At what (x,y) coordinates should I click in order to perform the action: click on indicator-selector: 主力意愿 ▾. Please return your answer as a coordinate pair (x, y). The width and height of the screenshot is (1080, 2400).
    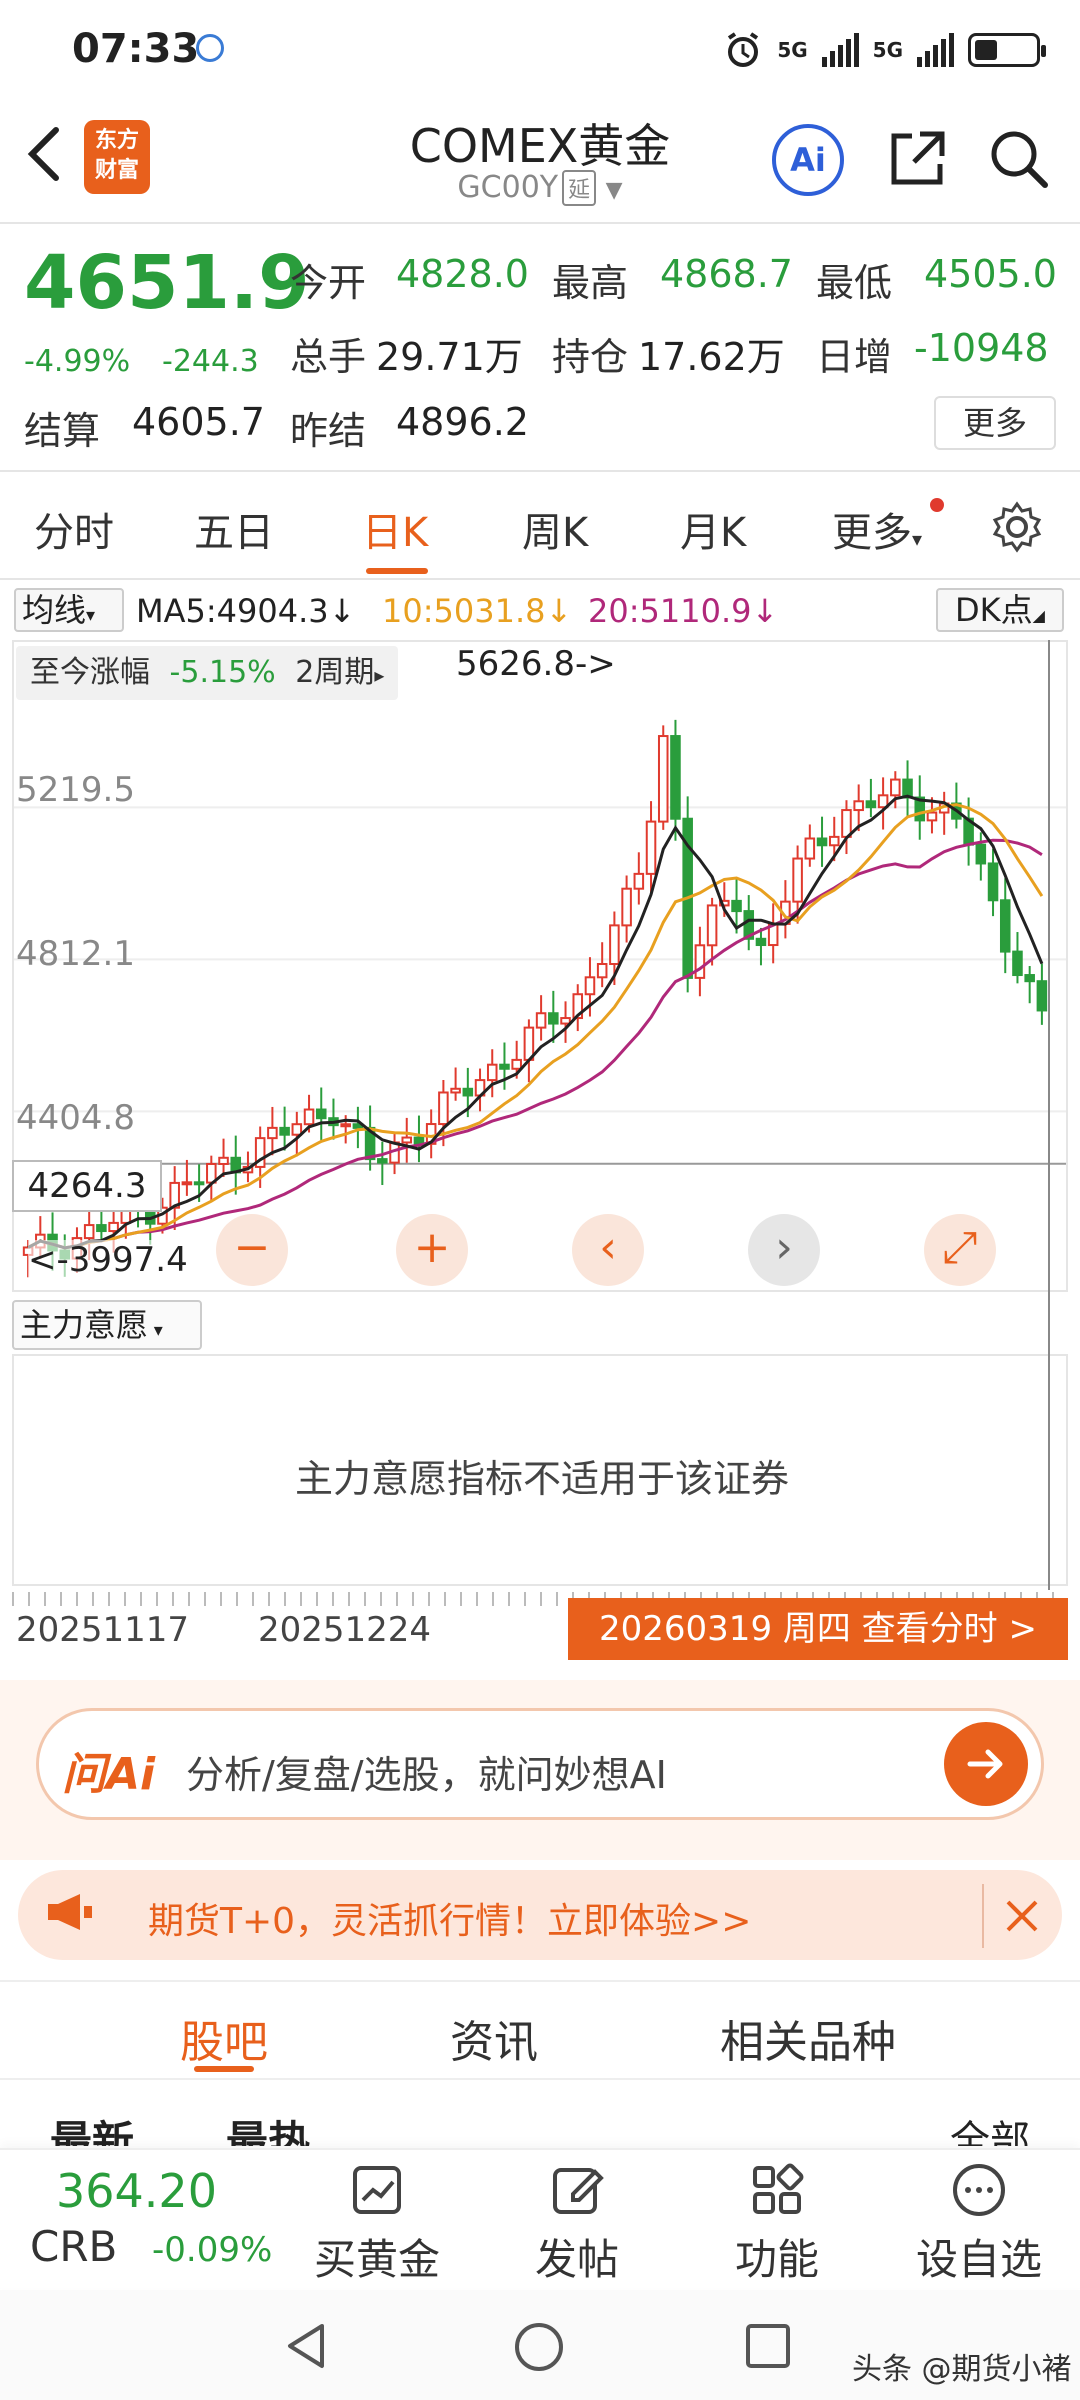
    Looking at the image, I should click on (107, 1325).